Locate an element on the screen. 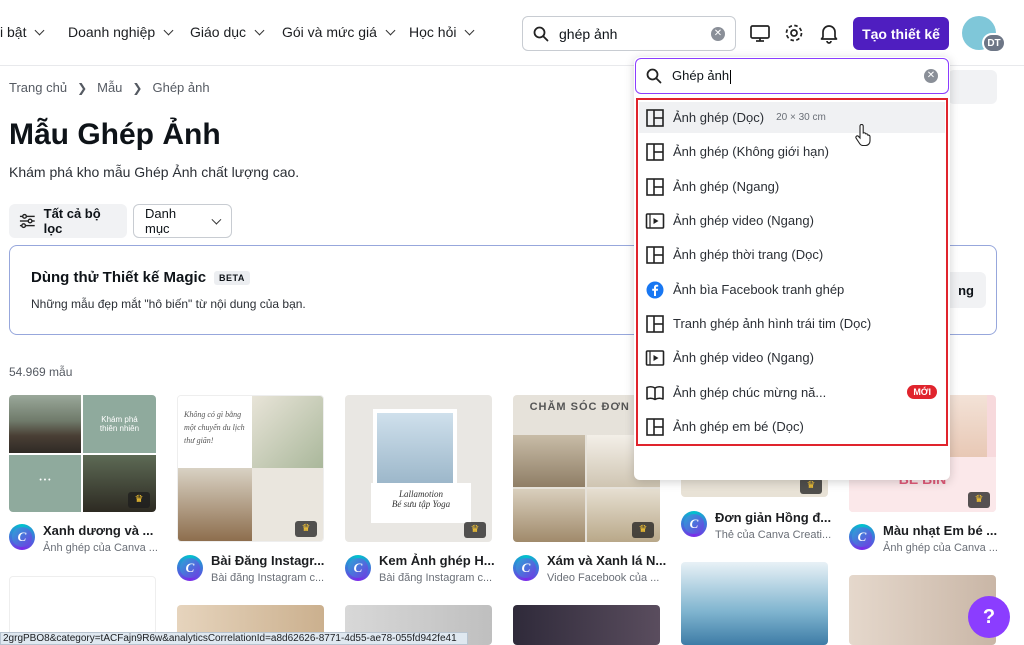 Image resolution: width=1024 pixels, height=645 pixels. nav-item-featured: i bật is located at coordinates (22, 32).